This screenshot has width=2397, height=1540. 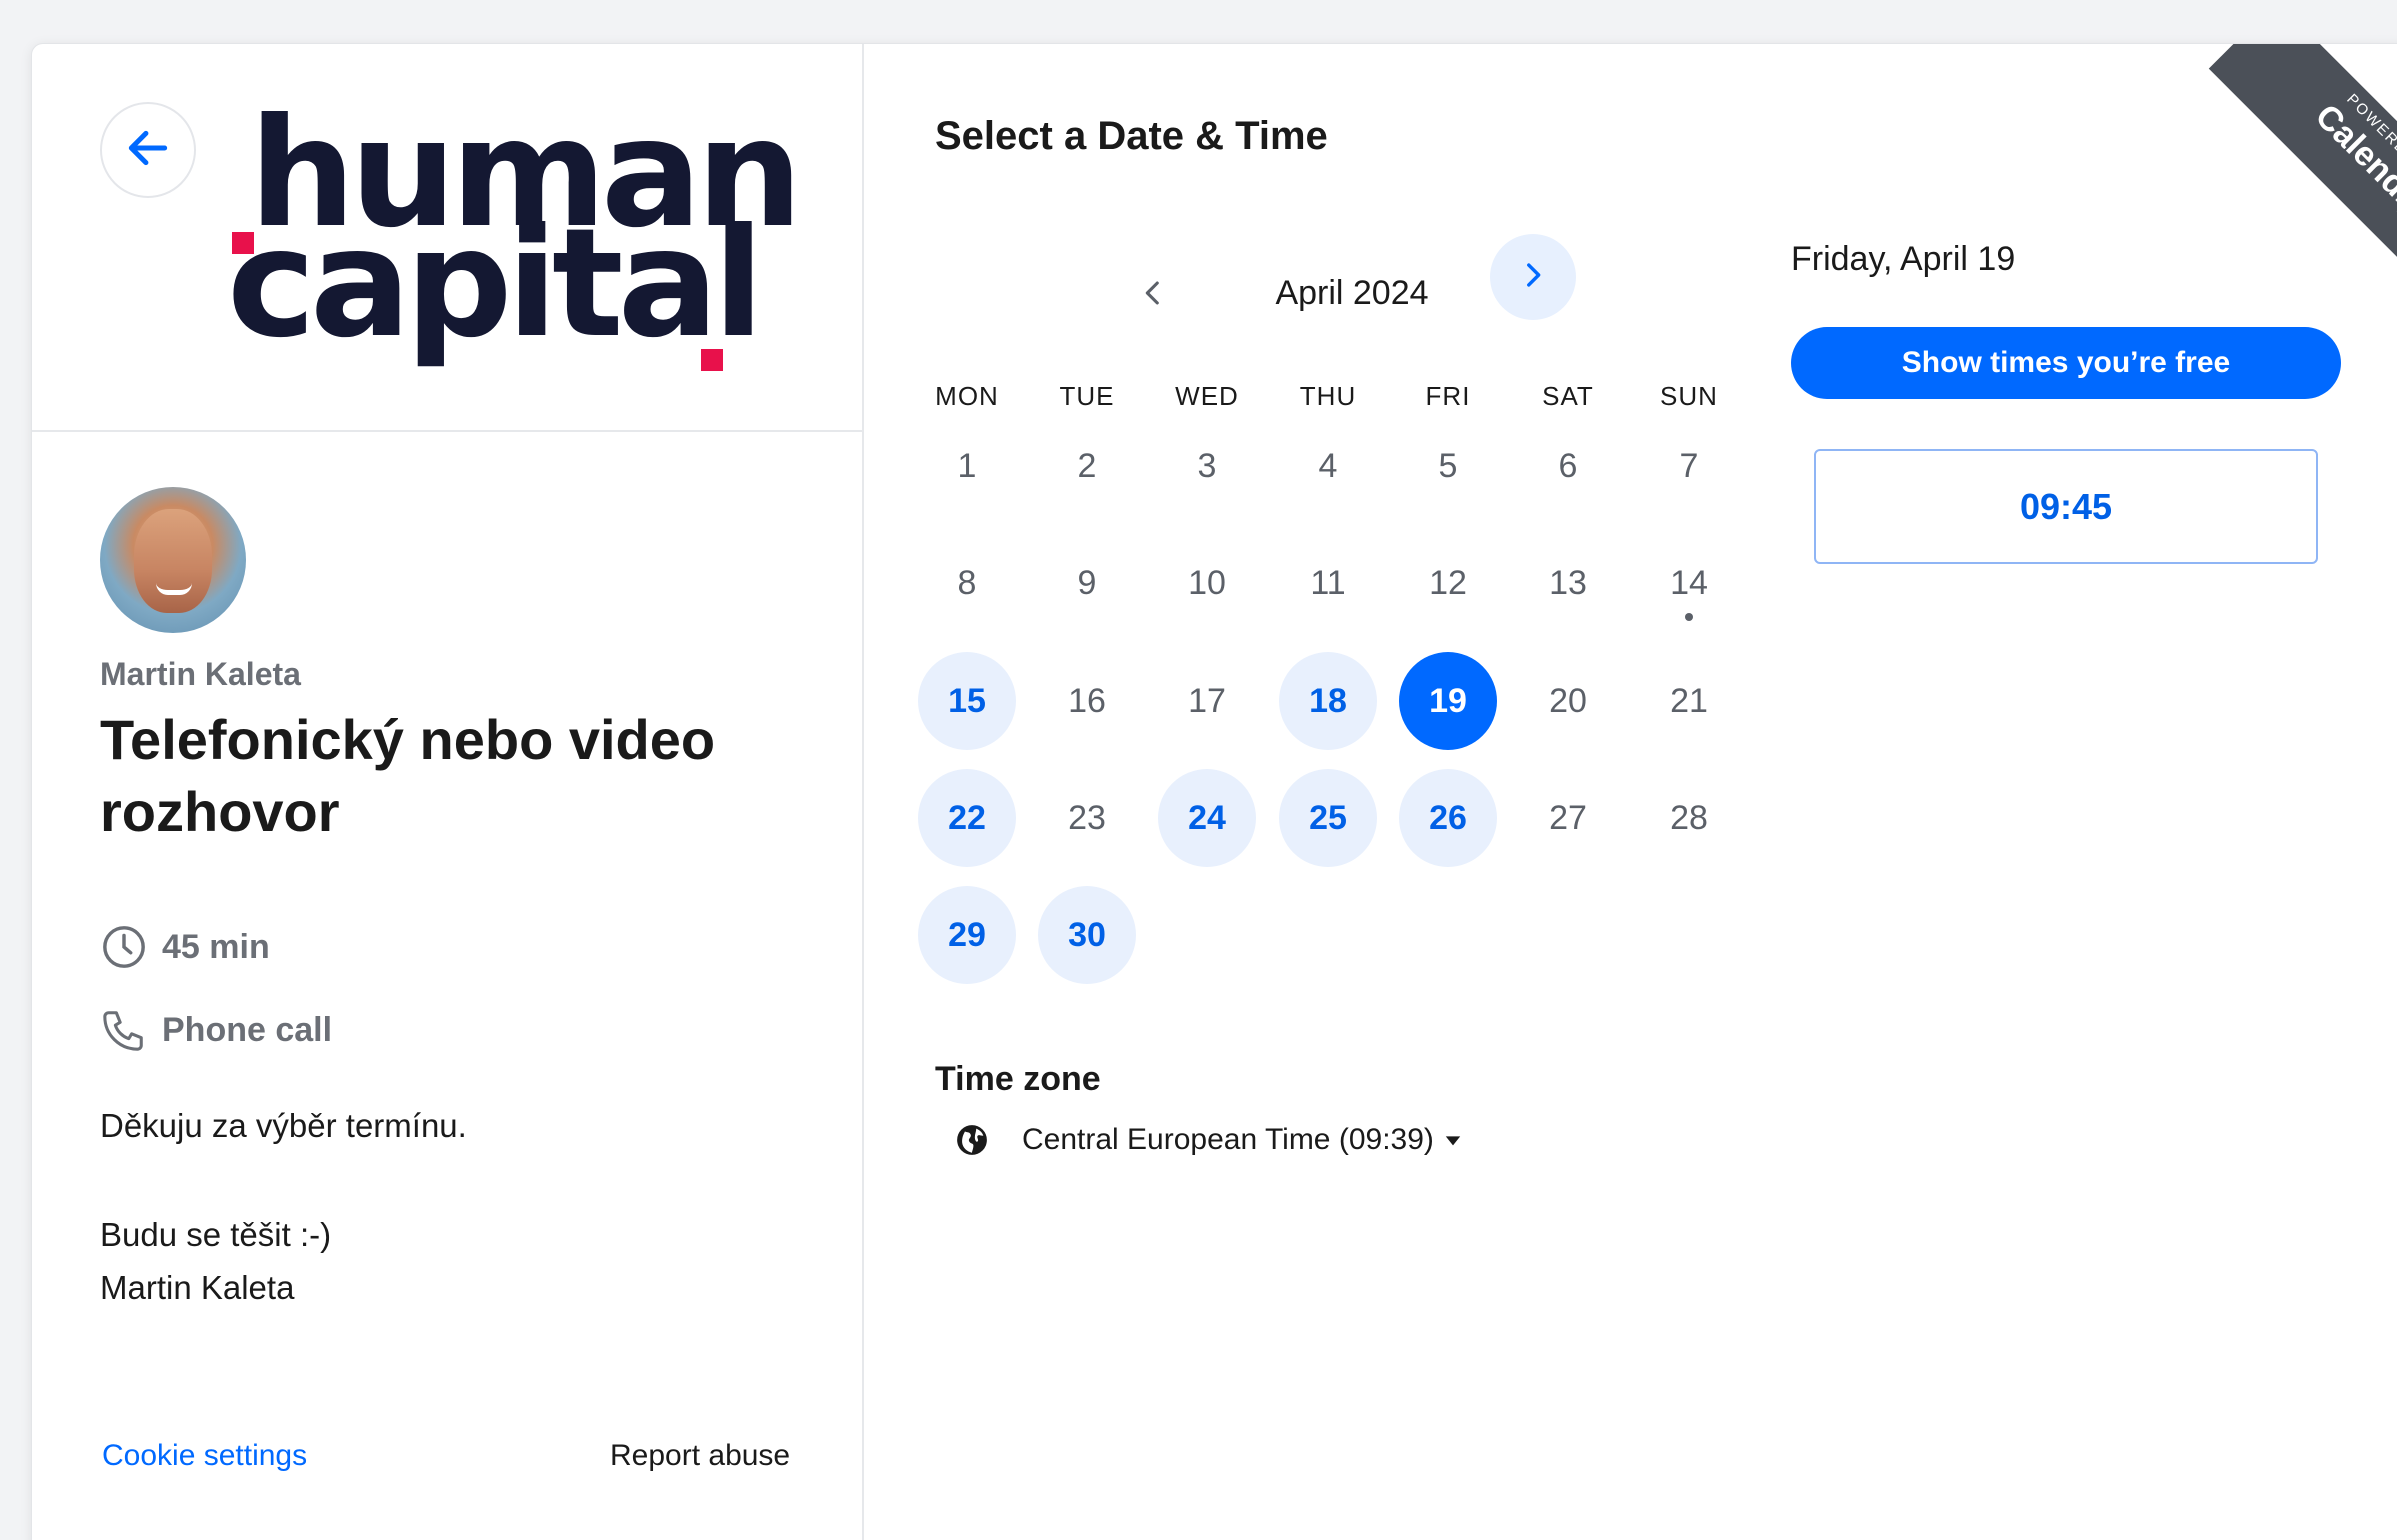 What do you see at coordinates (1087, 700) in the screenshot?
I see `calendar-day: 16` at bounding box center [1087, 700].